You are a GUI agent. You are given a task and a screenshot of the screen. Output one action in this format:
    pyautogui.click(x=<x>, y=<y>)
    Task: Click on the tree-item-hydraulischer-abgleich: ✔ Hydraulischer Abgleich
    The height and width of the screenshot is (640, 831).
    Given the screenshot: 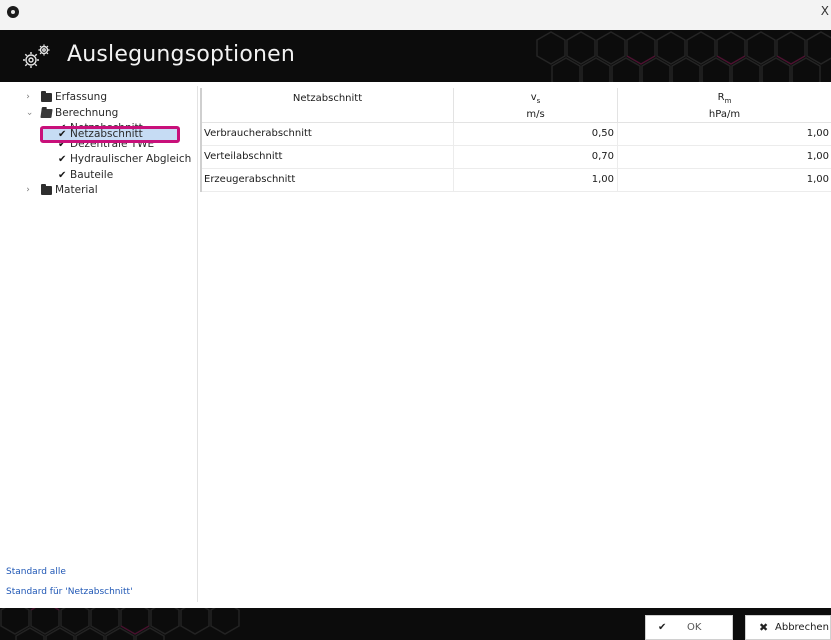 What is the action you would take?
    pyautogui.click(x=103, y=160)
    